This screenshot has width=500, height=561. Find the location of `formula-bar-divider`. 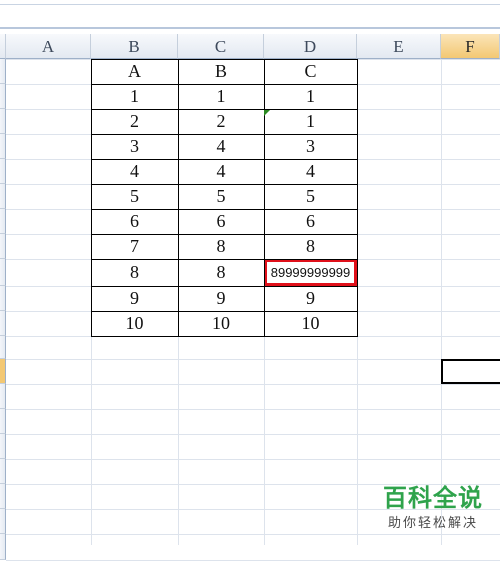

formula-bar-divider is located at coordinates (250, 28).